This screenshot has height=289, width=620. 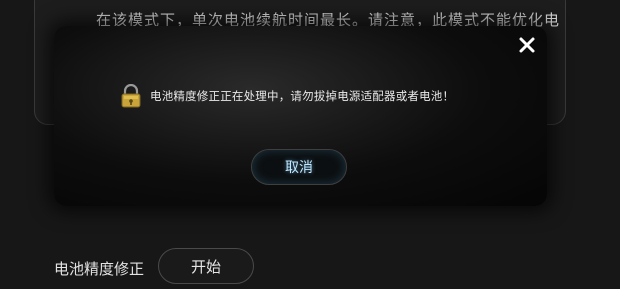 I want to click on lock-warning-icon, so click(x=131, y=95).